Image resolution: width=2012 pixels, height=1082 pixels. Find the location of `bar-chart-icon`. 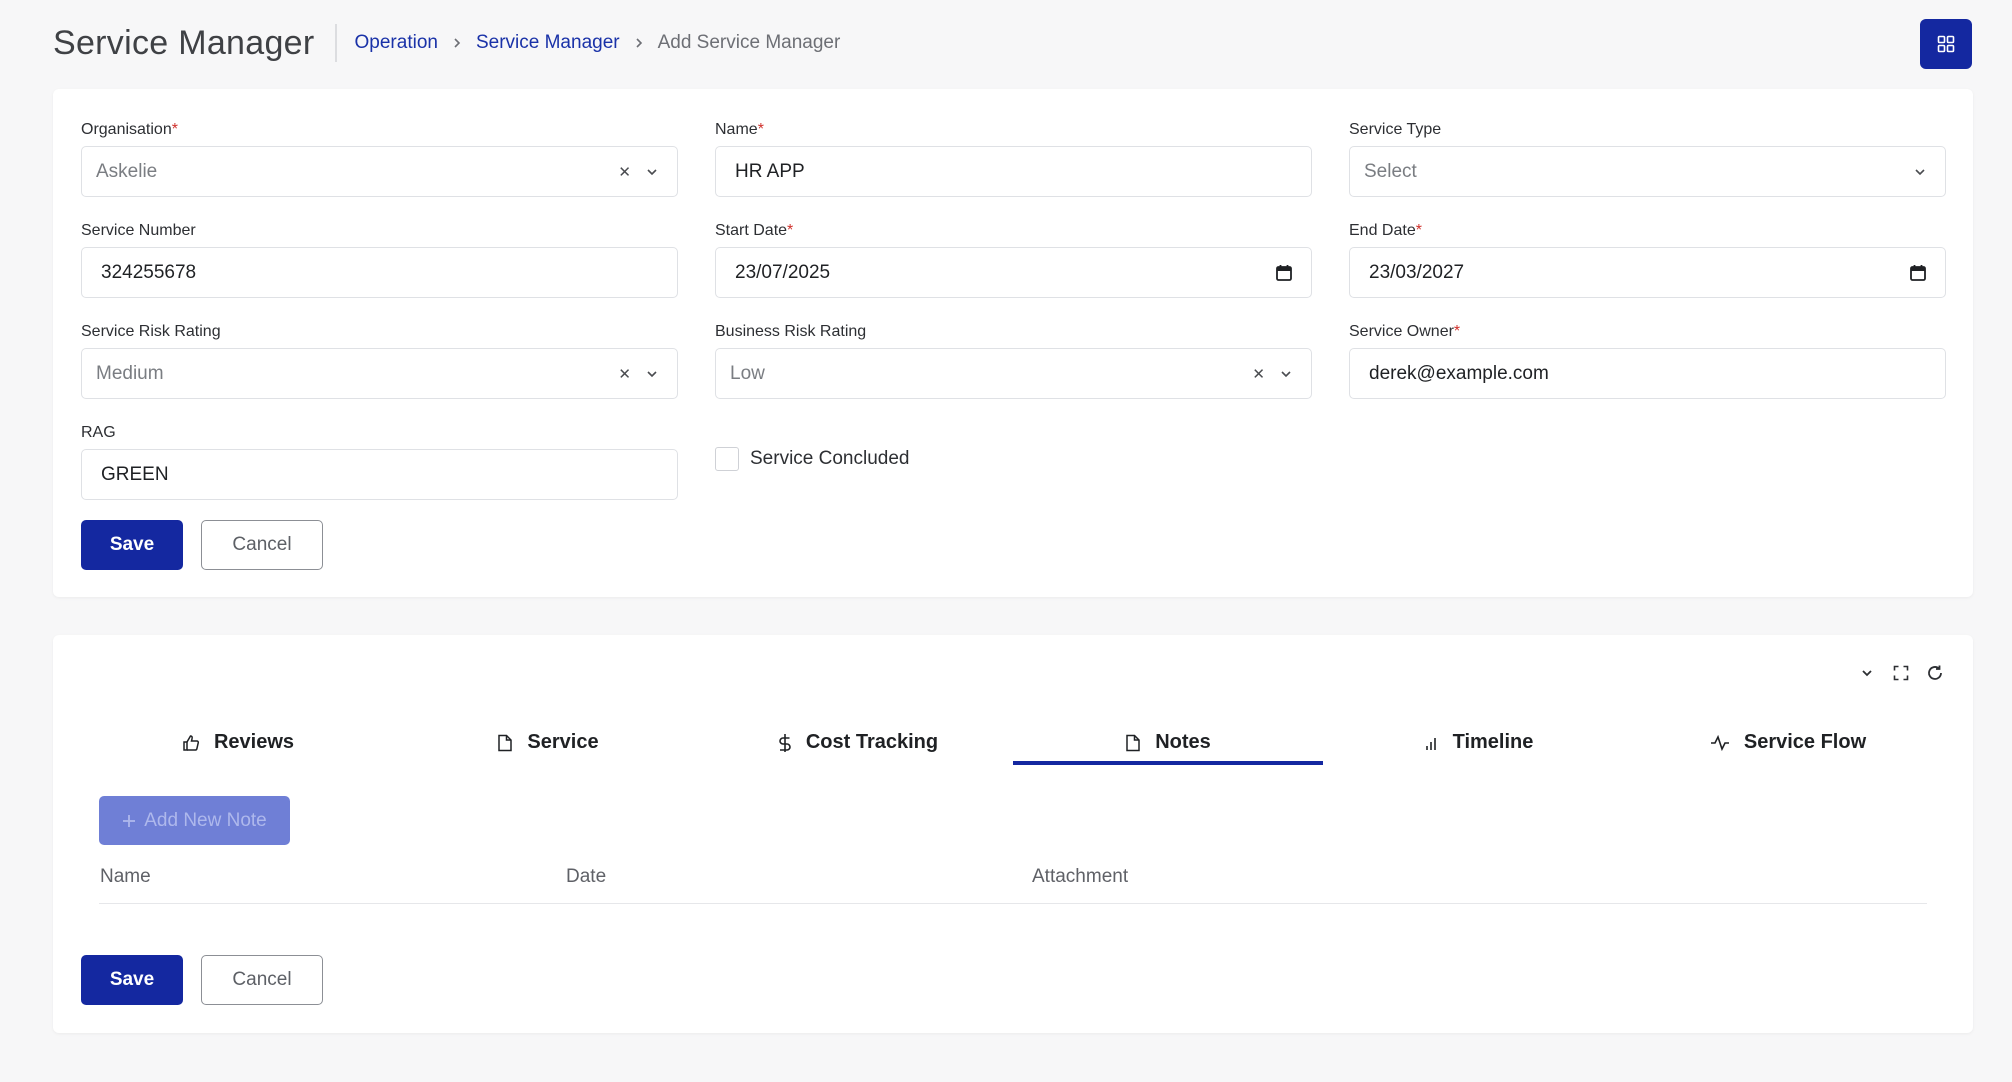

bar-chart-icon is located at coordinates (1430, 743).